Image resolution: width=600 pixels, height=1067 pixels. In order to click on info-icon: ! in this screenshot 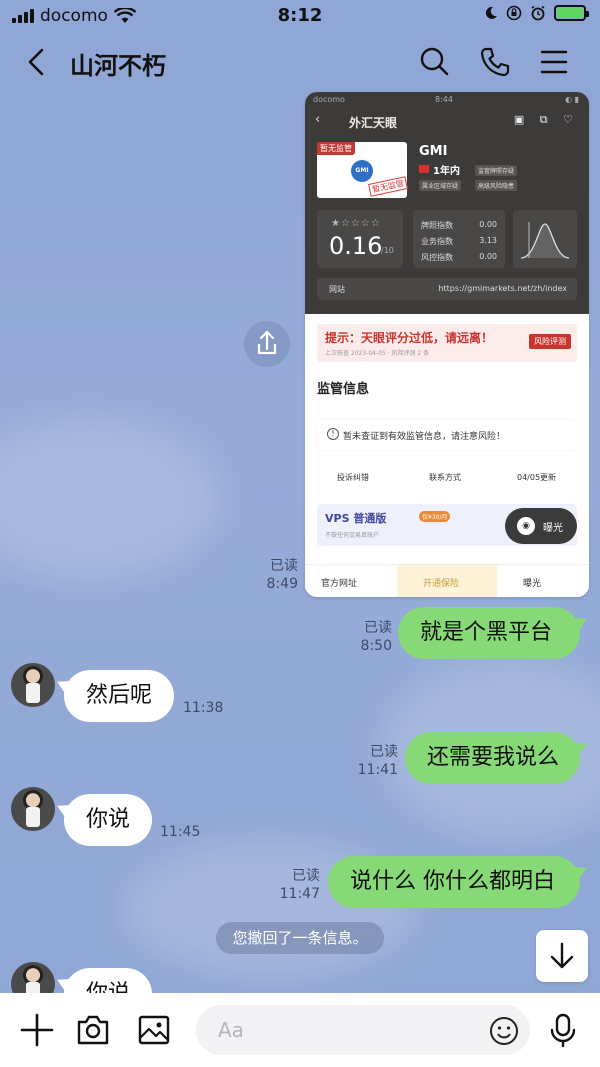, I will do `click(333, 434)`.